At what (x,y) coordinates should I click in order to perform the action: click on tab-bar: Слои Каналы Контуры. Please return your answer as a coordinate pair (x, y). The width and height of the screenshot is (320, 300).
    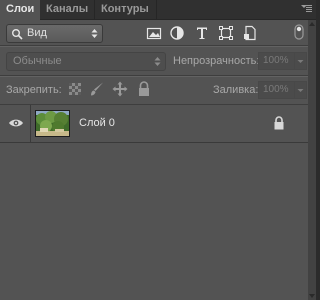
    Looking at the image, I should click on (158, 10).